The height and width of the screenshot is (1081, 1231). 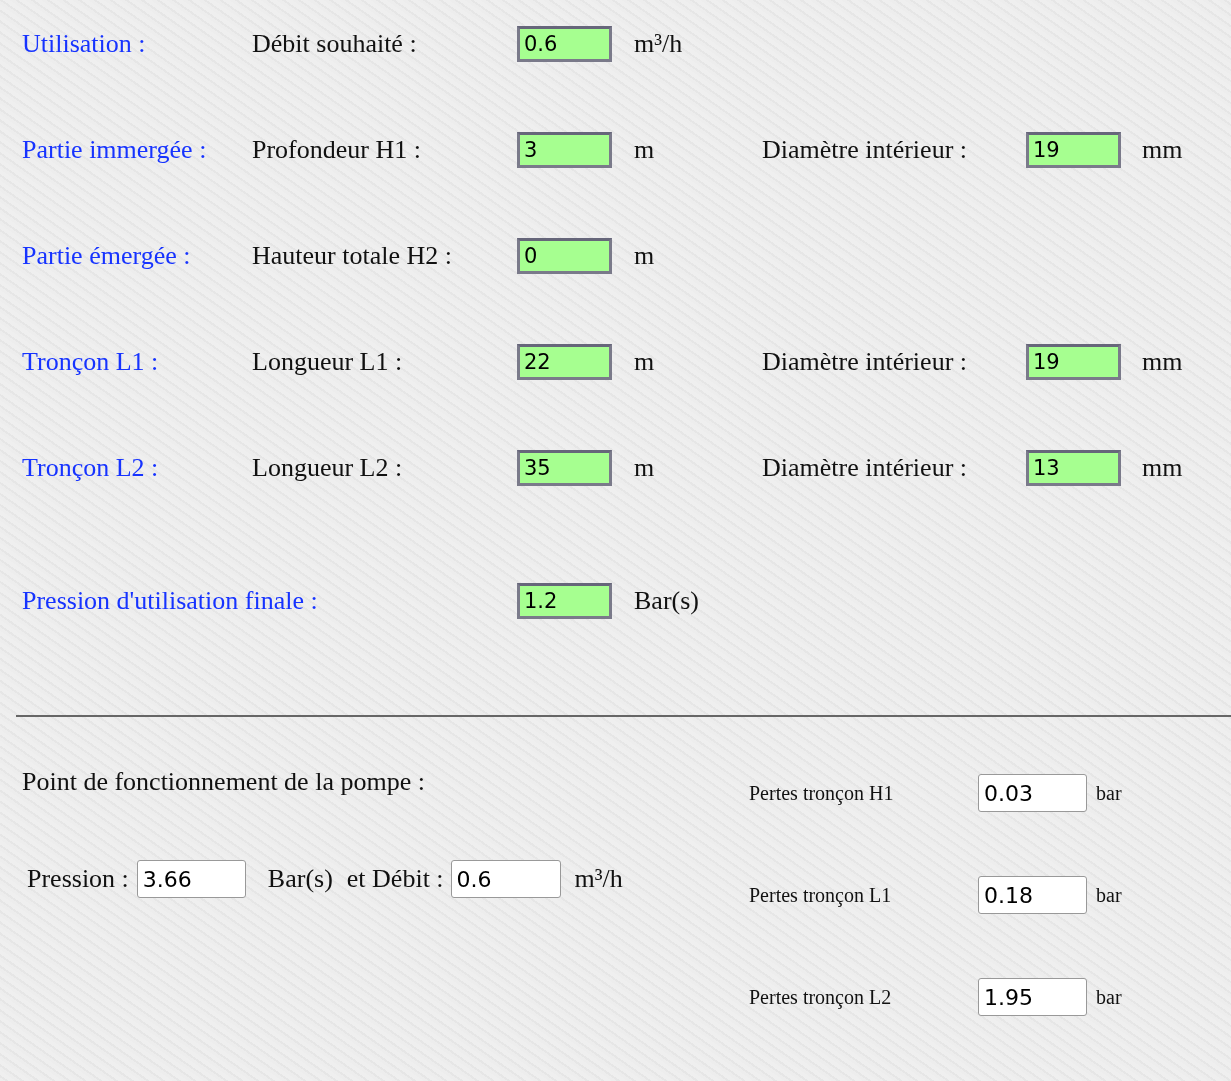 What do you see at coordinates (564, 362) in the screenshot?
I see `value-field: 22` at bounding box center [564, 362].